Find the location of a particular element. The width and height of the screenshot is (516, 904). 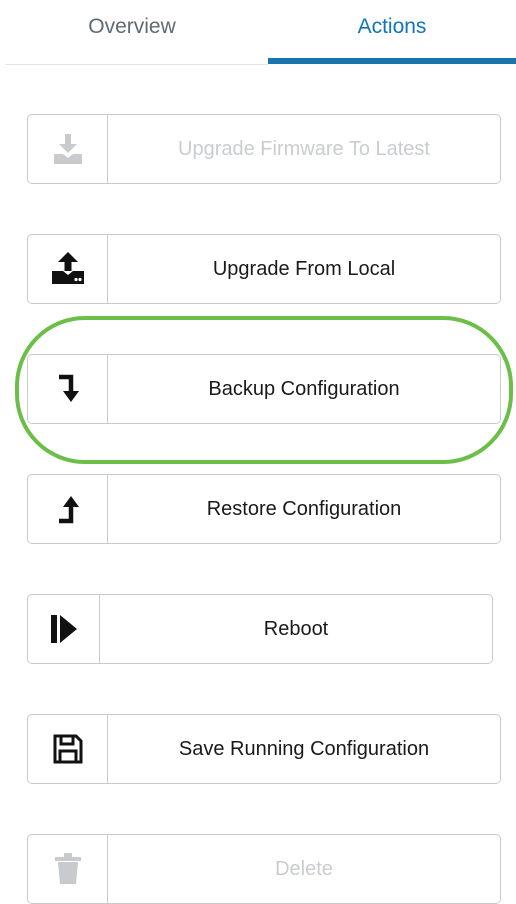

save-running-configuration-button: Save Running Configuration is located at coordinates (264, 749).